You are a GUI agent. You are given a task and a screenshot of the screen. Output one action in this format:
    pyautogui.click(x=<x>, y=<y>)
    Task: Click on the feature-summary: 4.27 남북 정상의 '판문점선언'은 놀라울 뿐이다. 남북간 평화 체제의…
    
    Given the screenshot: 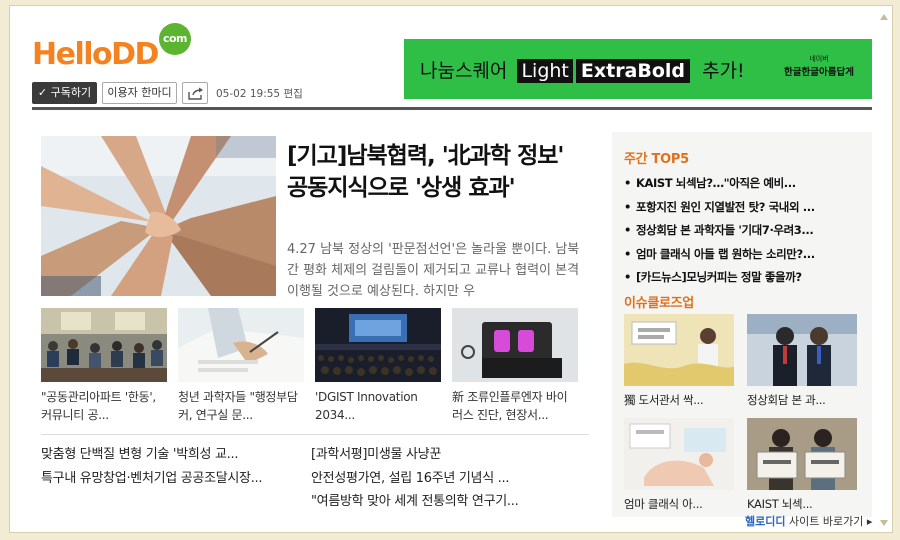 What is the action you would take?
    pyautogui.click(x=438, y=270)
    